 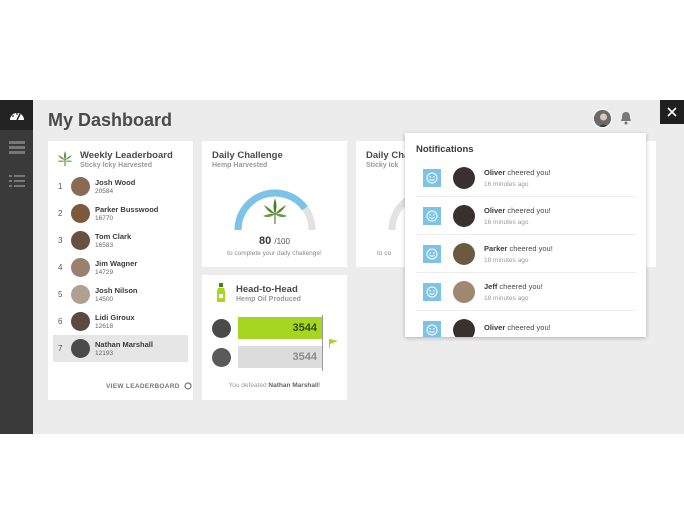 I want to click on leaderboard-row: 6 Lidi Giroux 12618, so click(x=120, y=321).